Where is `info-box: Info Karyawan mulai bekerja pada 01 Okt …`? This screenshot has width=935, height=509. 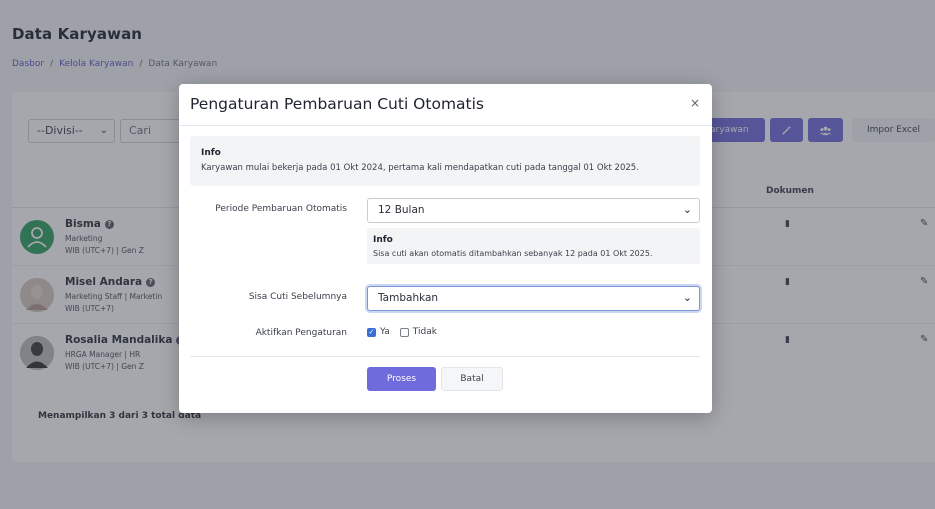
info-box: Info Karyawan mulai bekerja pada 01 Okt … is located at coordinates (445, 161).